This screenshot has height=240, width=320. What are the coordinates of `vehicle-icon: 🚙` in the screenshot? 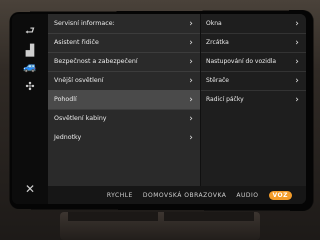 It's located at (30, 66).